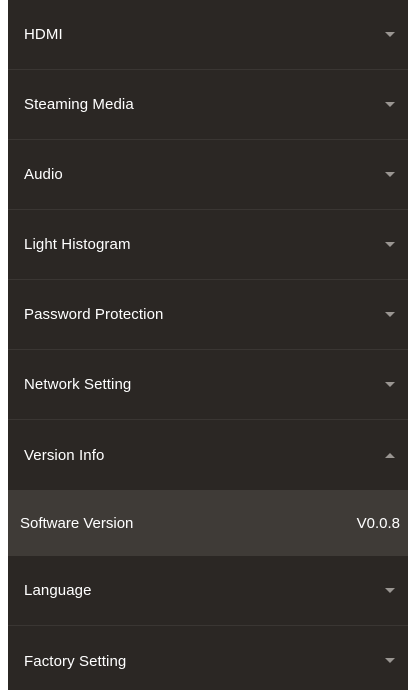  What do you see at coordinates (208, 35) in the screenshot?
I see `menu-item-hdmi: HDMI` at bounding box center [208, 35].